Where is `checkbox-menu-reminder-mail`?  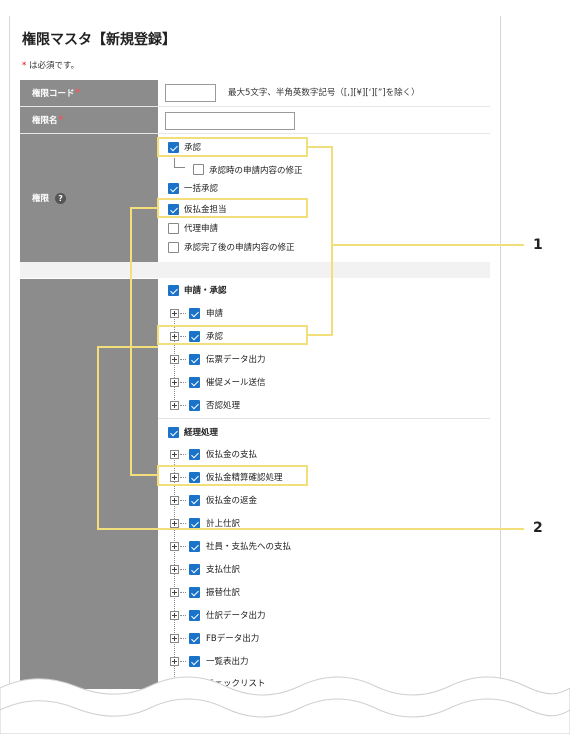 checkbox-menu-reminder-mail is located at coordinates (194, 382).